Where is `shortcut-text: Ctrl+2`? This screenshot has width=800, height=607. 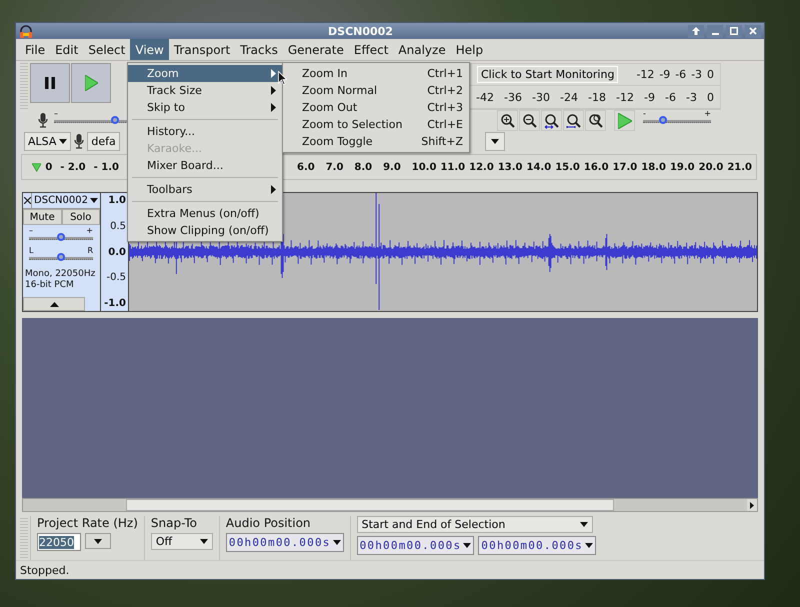 shortcut-text: Ctrl+2 is located at coordinates (445, 90).